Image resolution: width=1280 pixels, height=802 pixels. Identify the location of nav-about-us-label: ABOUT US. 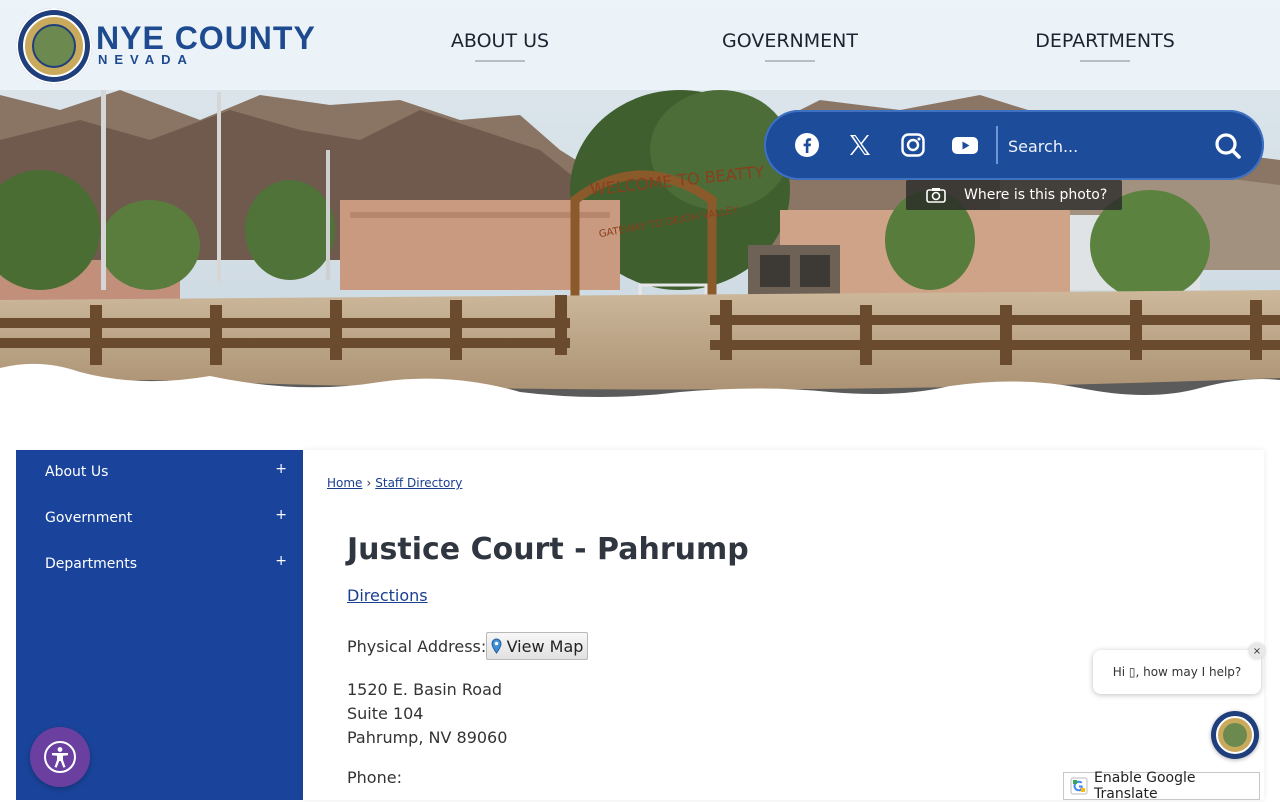
(500, 41).